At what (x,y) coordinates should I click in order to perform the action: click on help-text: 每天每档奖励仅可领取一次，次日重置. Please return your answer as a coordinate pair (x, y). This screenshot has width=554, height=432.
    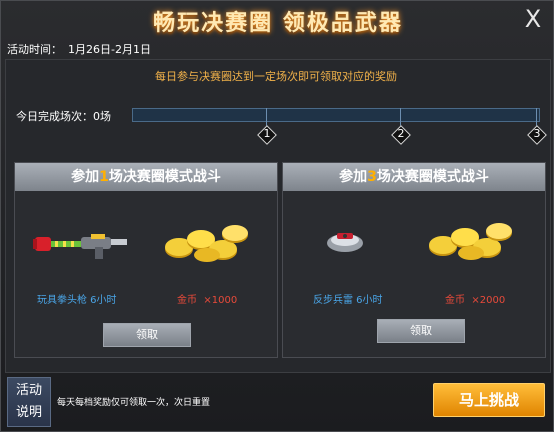
    Looking at the image, I should click on (134, 403).